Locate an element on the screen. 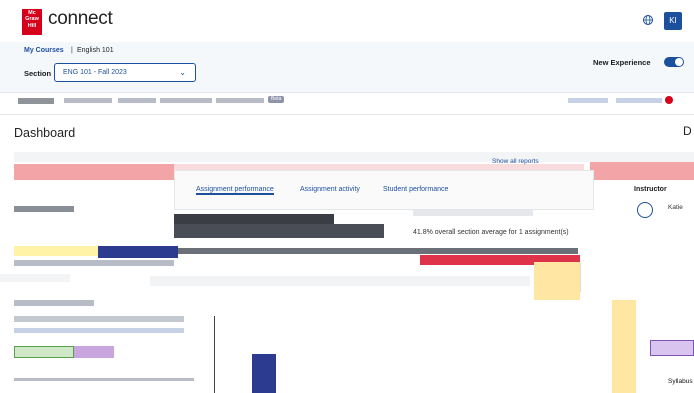 The width and height of the screenshot is (694, 393). new-experience-label: New Experience is located at coordinates (622, 62).